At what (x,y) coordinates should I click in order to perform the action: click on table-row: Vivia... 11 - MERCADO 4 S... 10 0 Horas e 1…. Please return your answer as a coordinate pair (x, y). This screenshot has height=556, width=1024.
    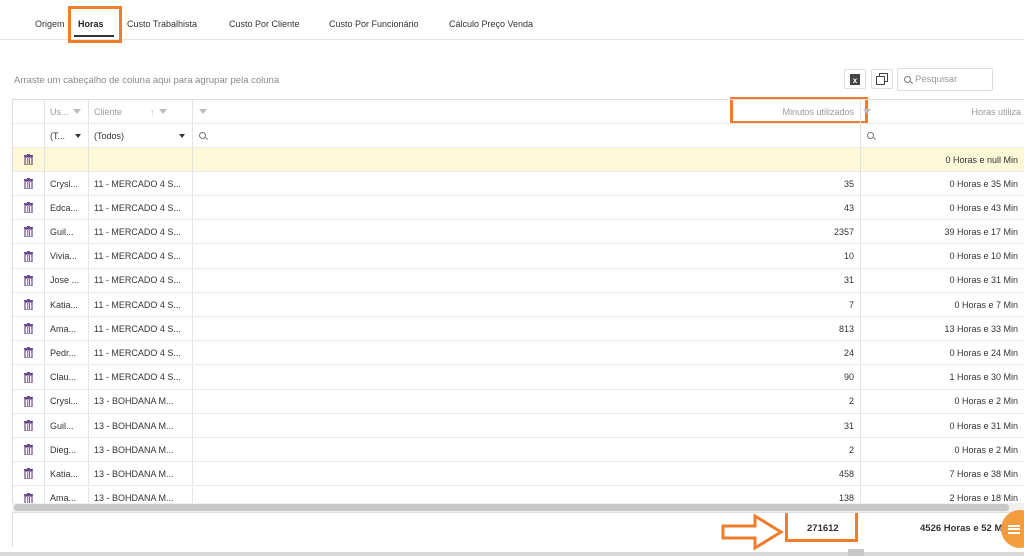
    Looking at the image, I should click on (518, 256).